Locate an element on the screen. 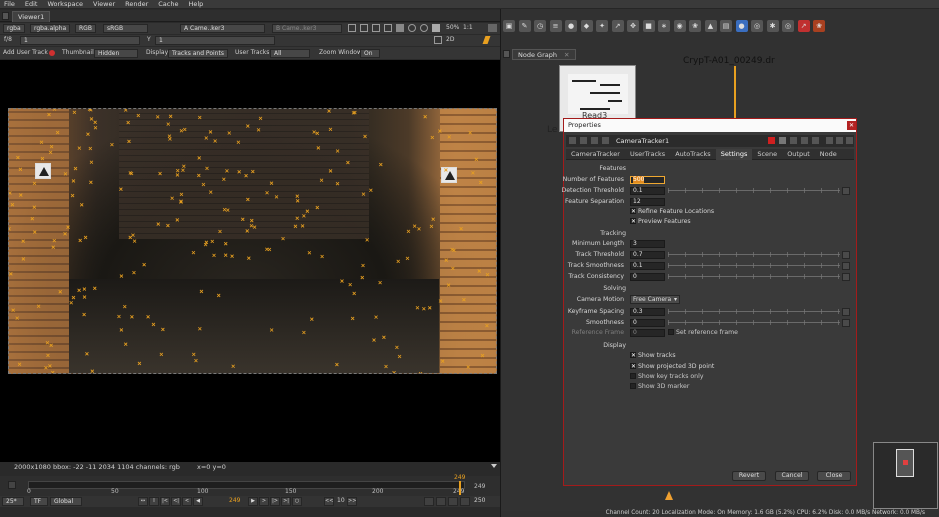 The width and height of the screenshot is (939, 517). loop-icon is located at coordinates (441, 501).